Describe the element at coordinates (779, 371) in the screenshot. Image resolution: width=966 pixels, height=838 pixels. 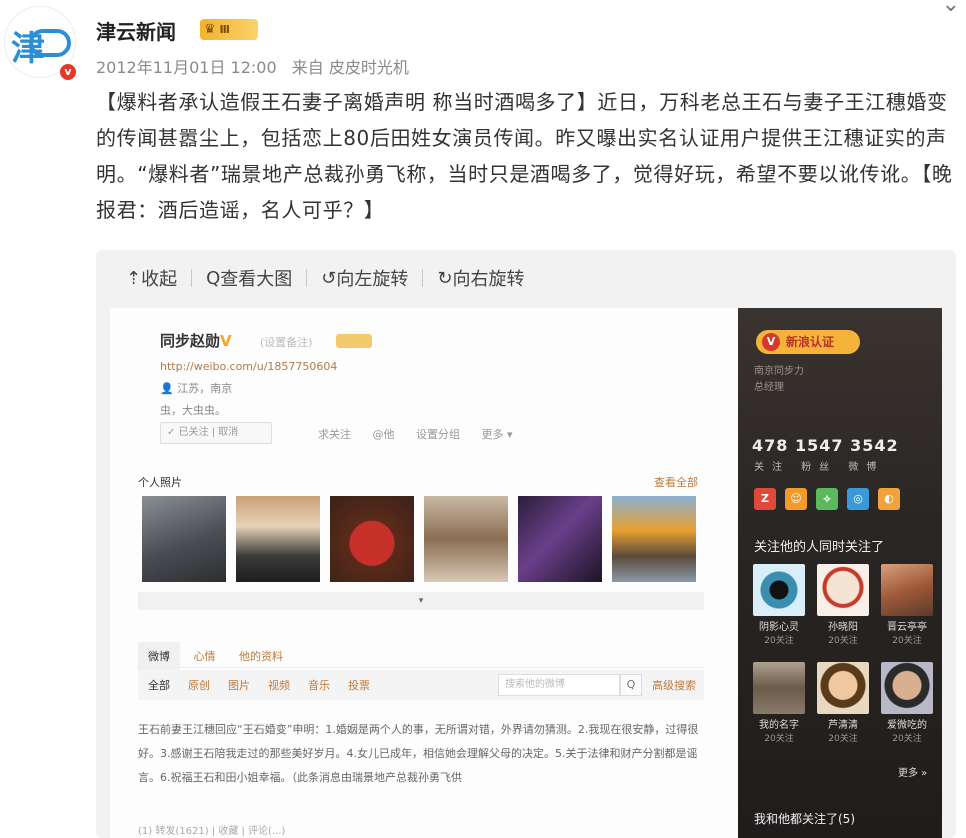
I see `verify-line: 南京同步力` at that location.